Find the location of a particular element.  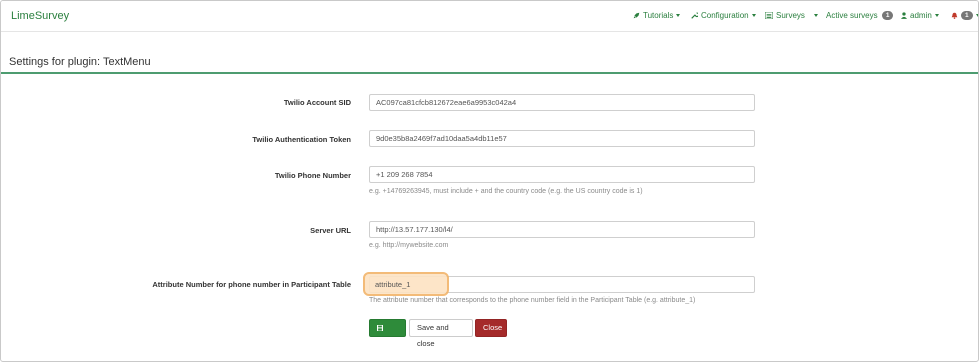

active-surveys-badge: 1 is located at coordinates (887, 15).